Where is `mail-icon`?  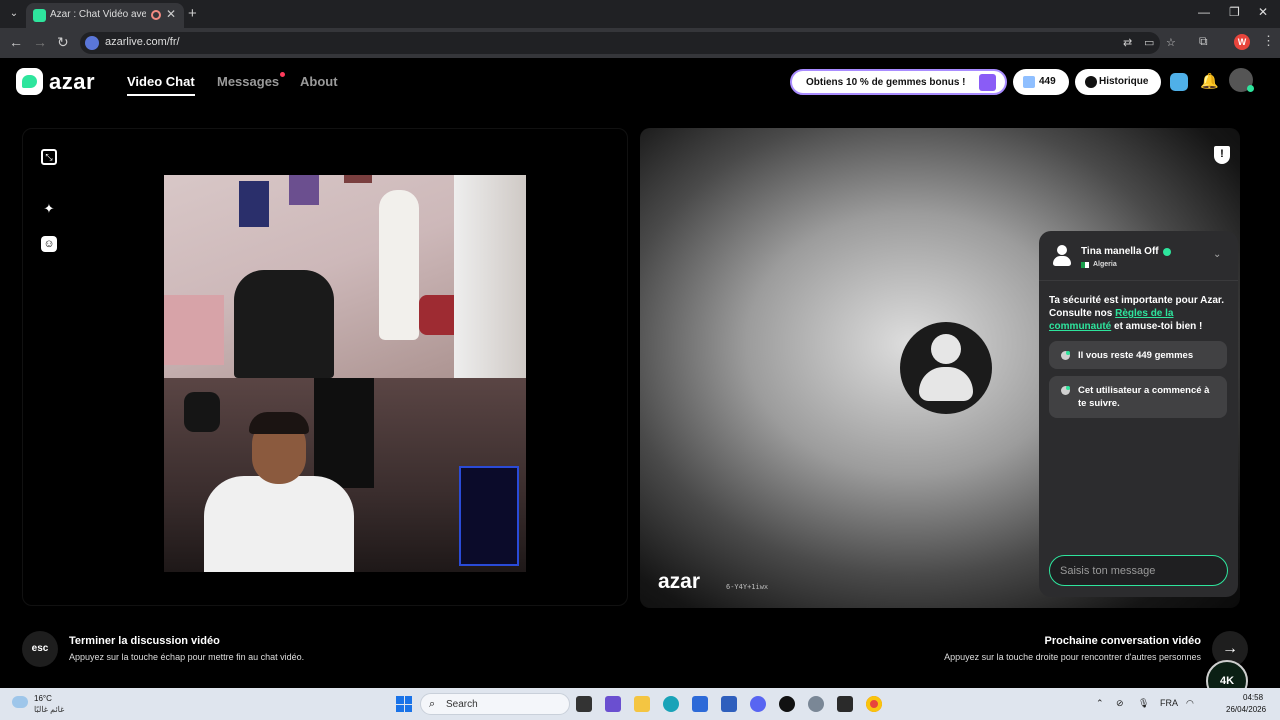
mail-icon is located at coordinates (729, 704).